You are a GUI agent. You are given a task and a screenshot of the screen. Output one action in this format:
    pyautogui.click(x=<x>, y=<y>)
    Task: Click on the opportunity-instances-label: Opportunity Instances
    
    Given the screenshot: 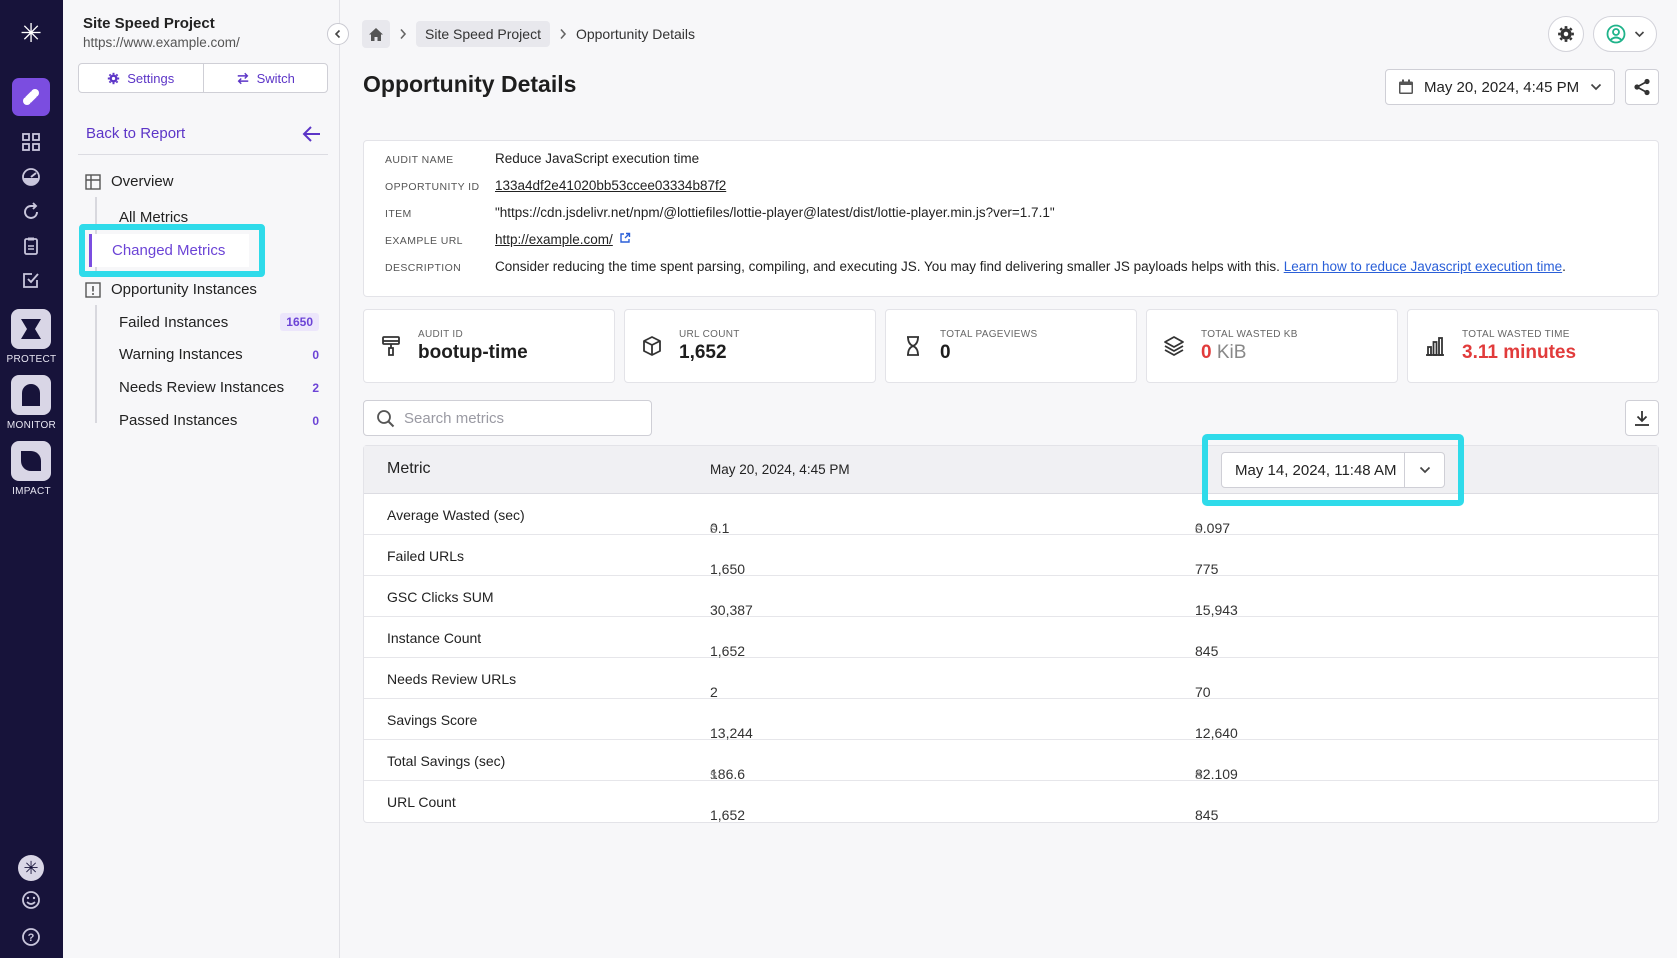 What is the action you would take?
    pyautogui.click(x=184, y=289)
    